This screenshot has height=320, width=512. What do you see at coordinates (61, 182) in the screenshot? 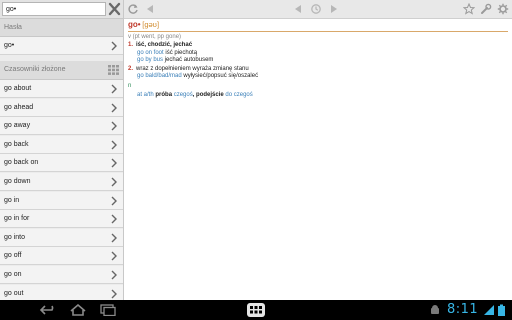
I see `list-item: go down` at bounding box center [61, 182].